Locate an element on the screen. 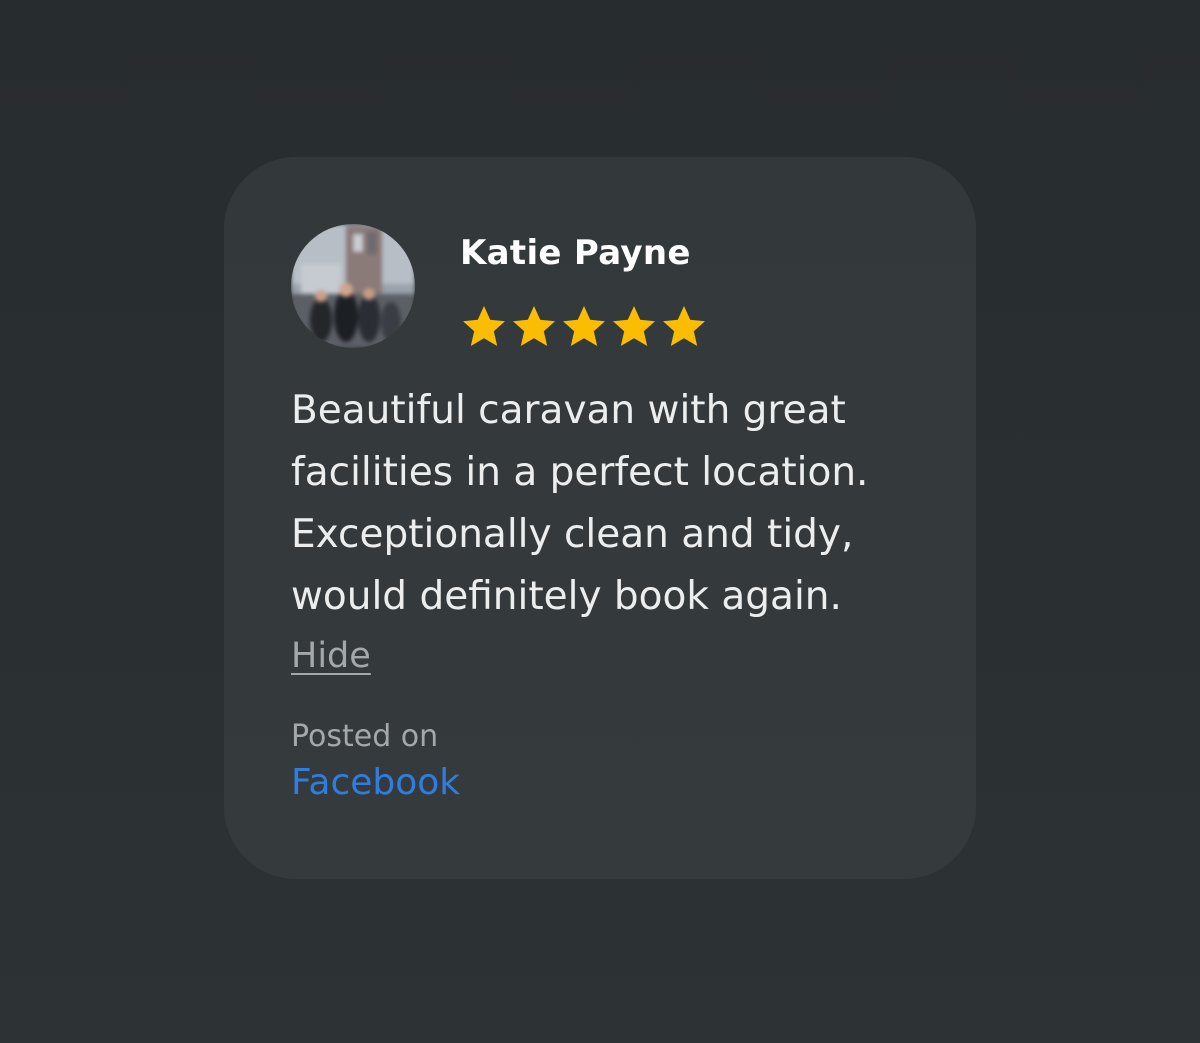 This screenshot has width=1200, height=1043. avatar is located at coordinates (353, 286).